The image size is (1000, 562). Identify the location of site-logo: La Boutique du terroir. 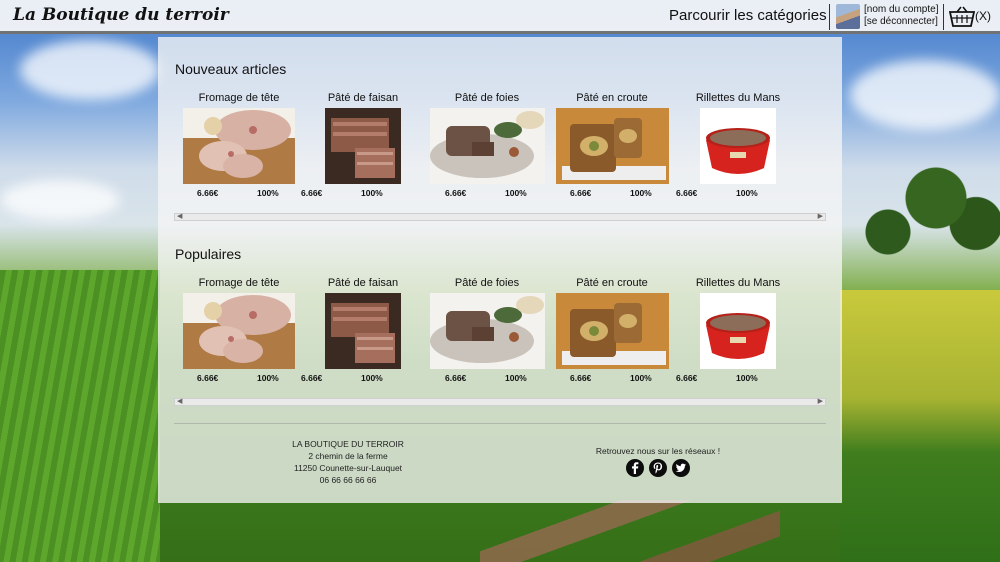
(121, 15).